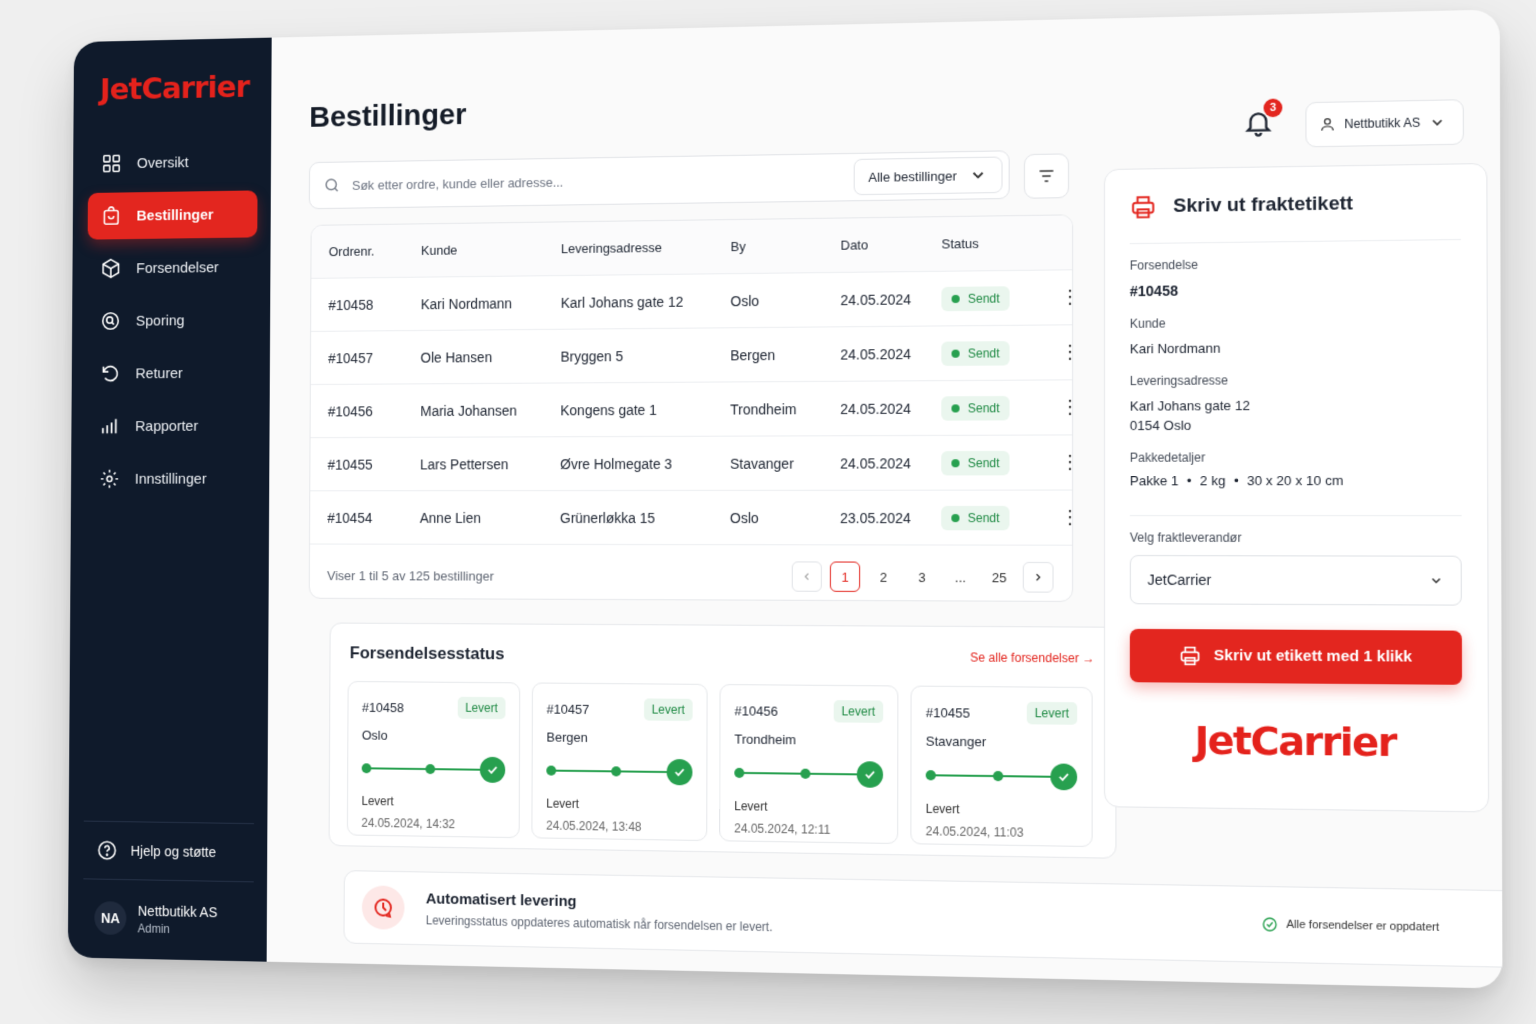  I want to click on sidebar-item-label: Sporing, so click(160, 321).